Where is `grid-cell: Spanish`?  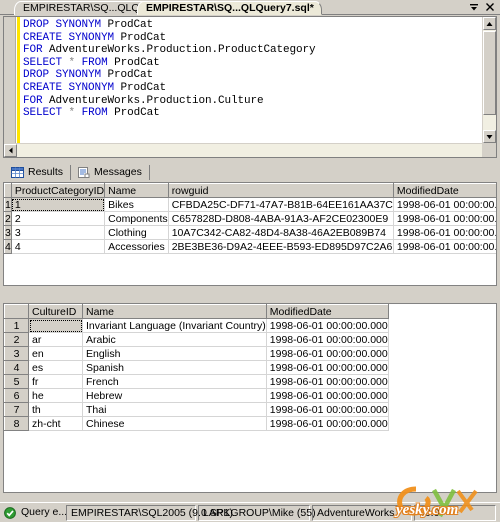
grid-cell: Spanish is located at coordinates (174, 367).